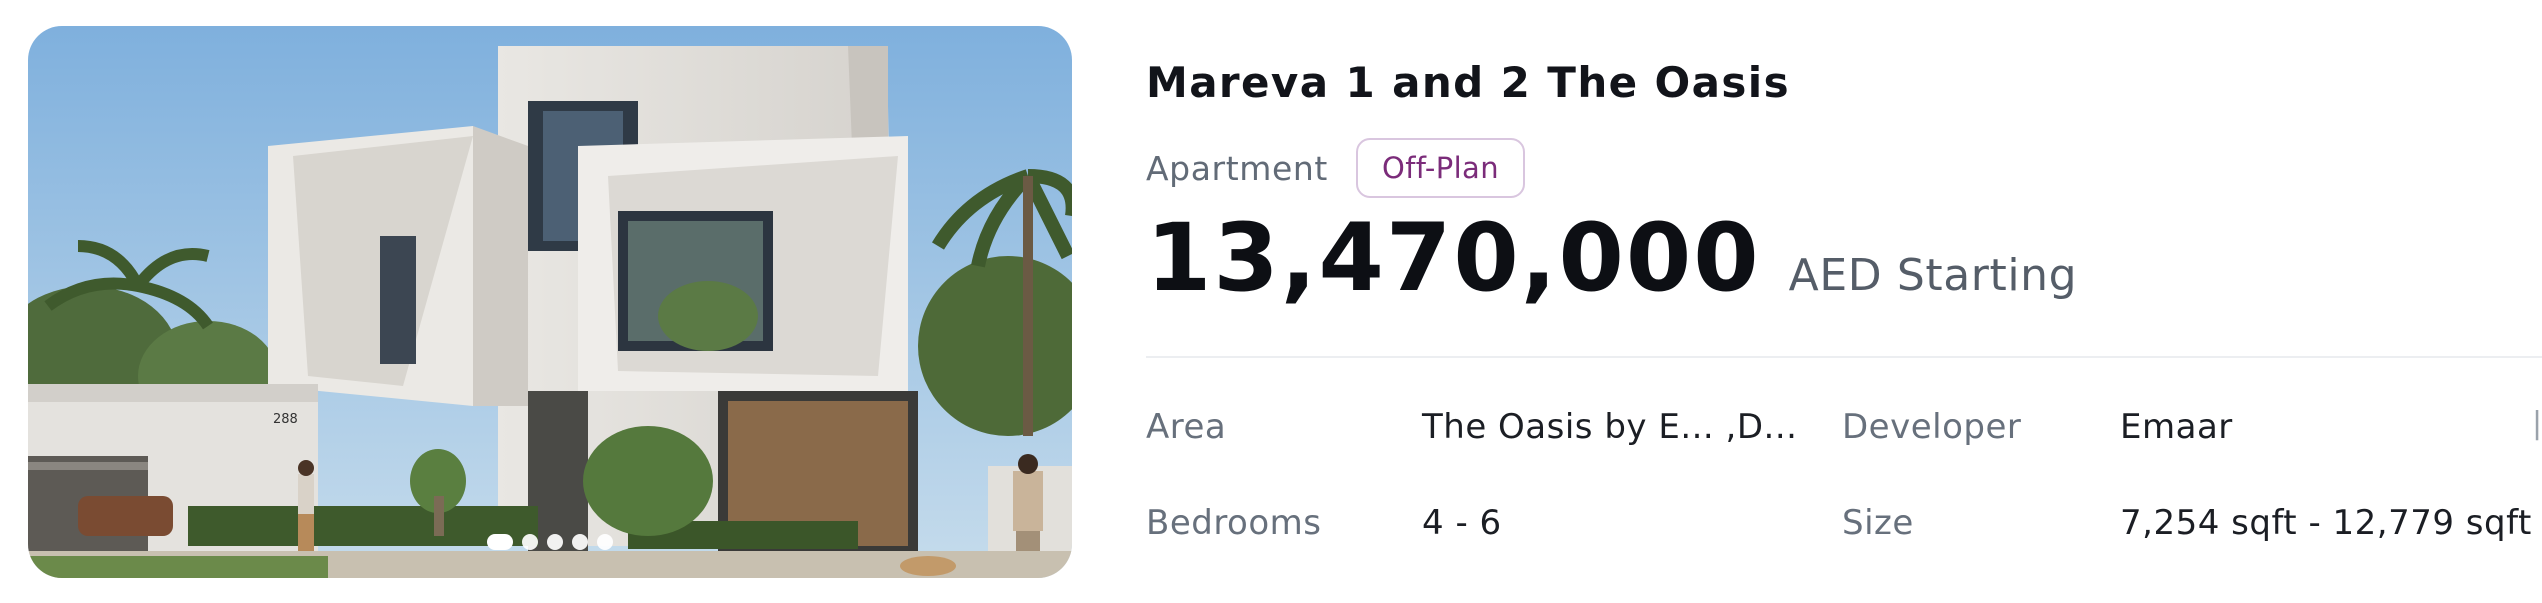 This screenshot has width=2542, height=603. Describe the element at coordinates (2326, 523) in the screenshot. I see `size-value: 7,254 sqft - 12,779 sqft` at that location.